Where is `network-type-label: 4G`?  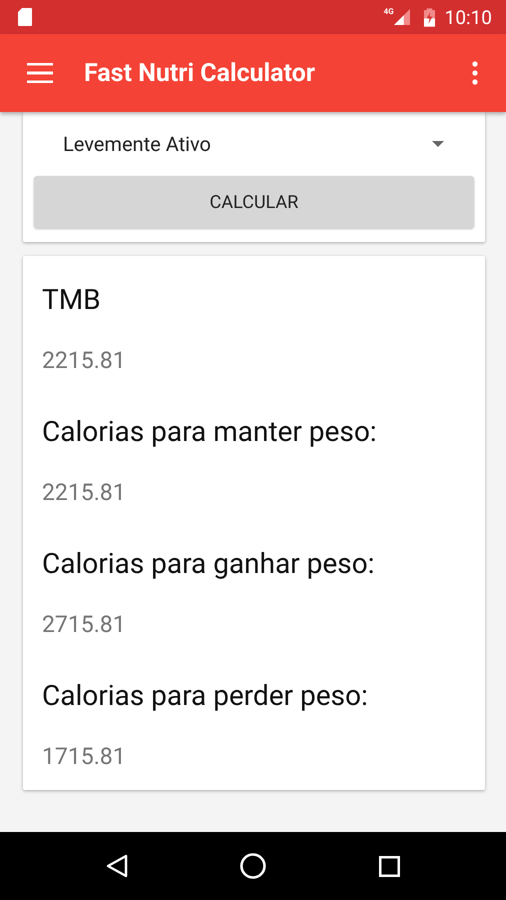 network-type-label: 4G is located at coordinates (389, 11).